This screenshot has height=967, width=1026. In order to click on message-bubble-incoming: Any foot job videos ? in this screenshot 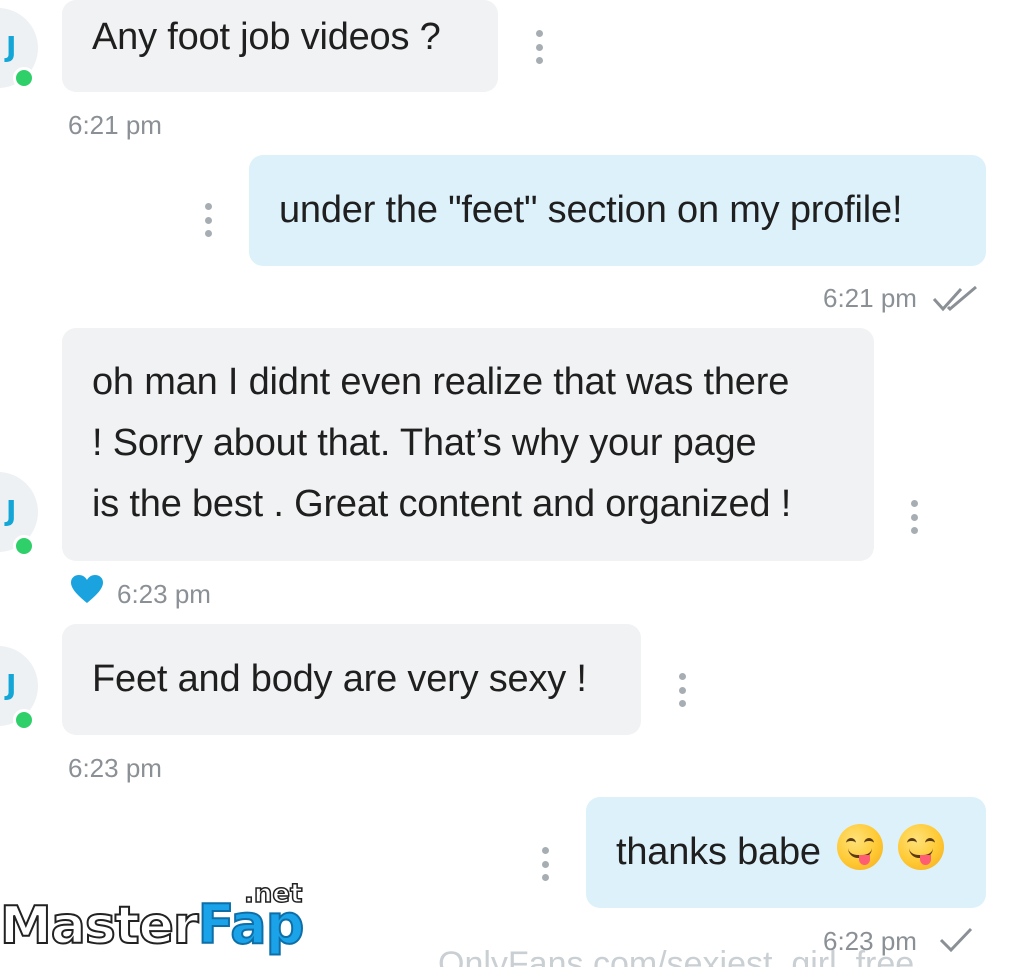, I will do `click(280, 46)`.